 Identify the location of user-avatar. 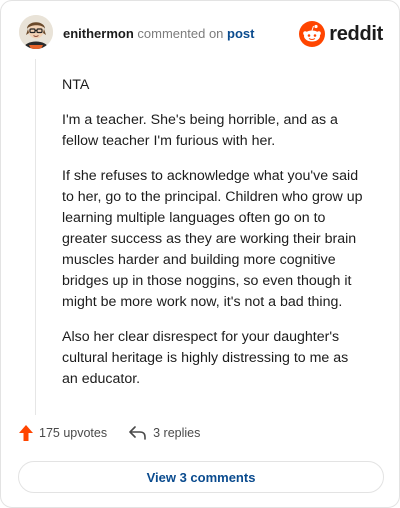
(36, 32).